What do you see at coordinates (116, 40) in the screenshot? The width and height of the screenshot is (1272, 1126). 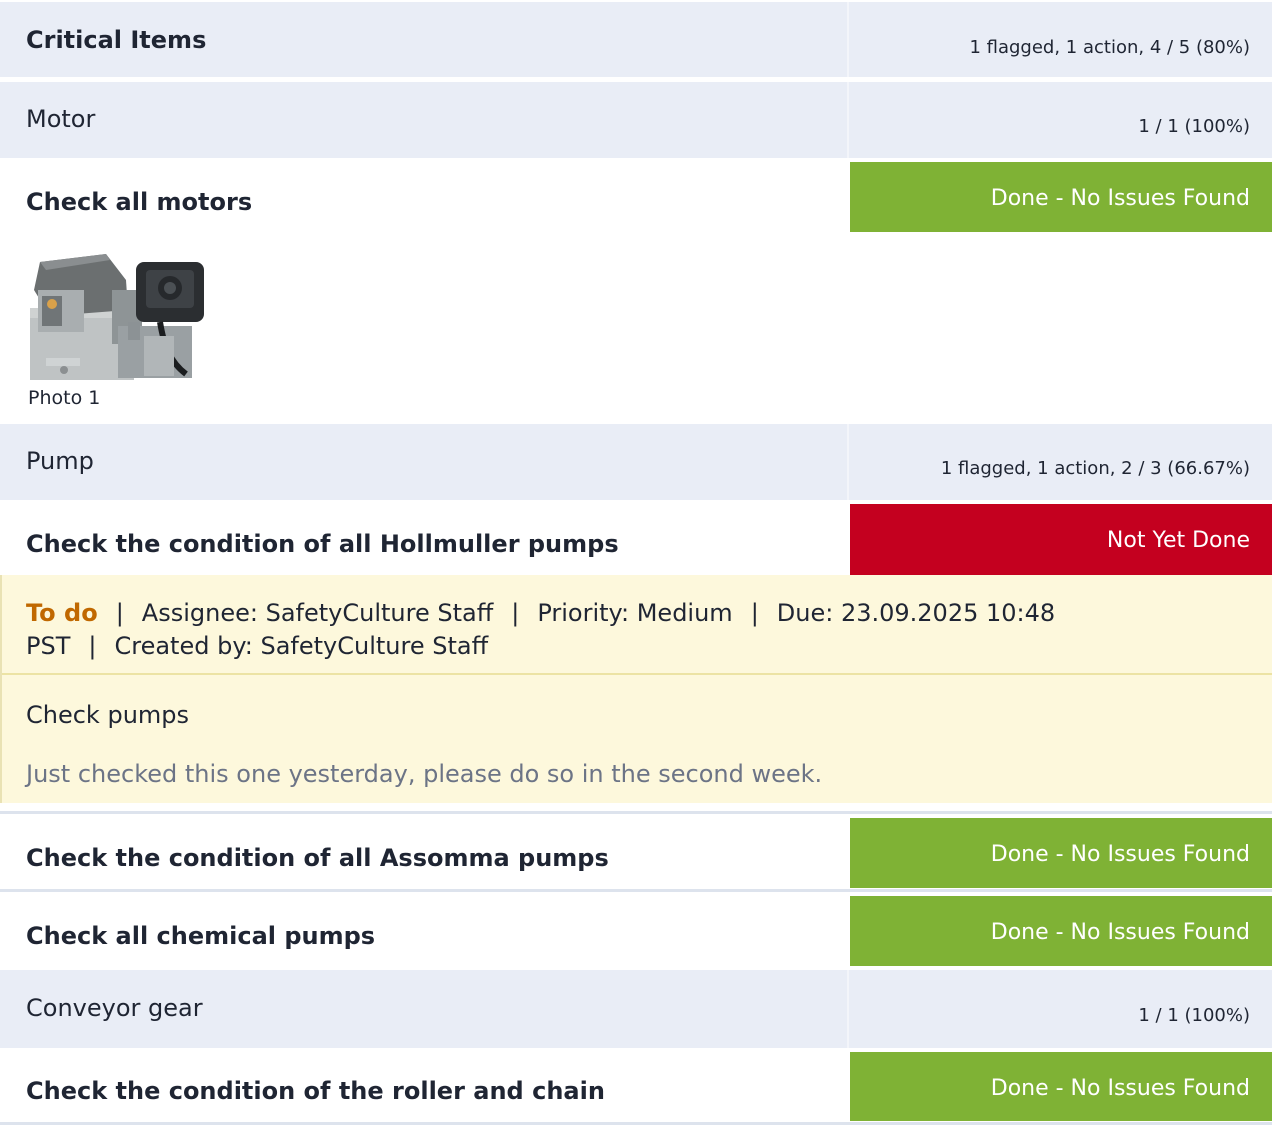 I see `section-title: Critical Items` at bounding box center [116, 40].